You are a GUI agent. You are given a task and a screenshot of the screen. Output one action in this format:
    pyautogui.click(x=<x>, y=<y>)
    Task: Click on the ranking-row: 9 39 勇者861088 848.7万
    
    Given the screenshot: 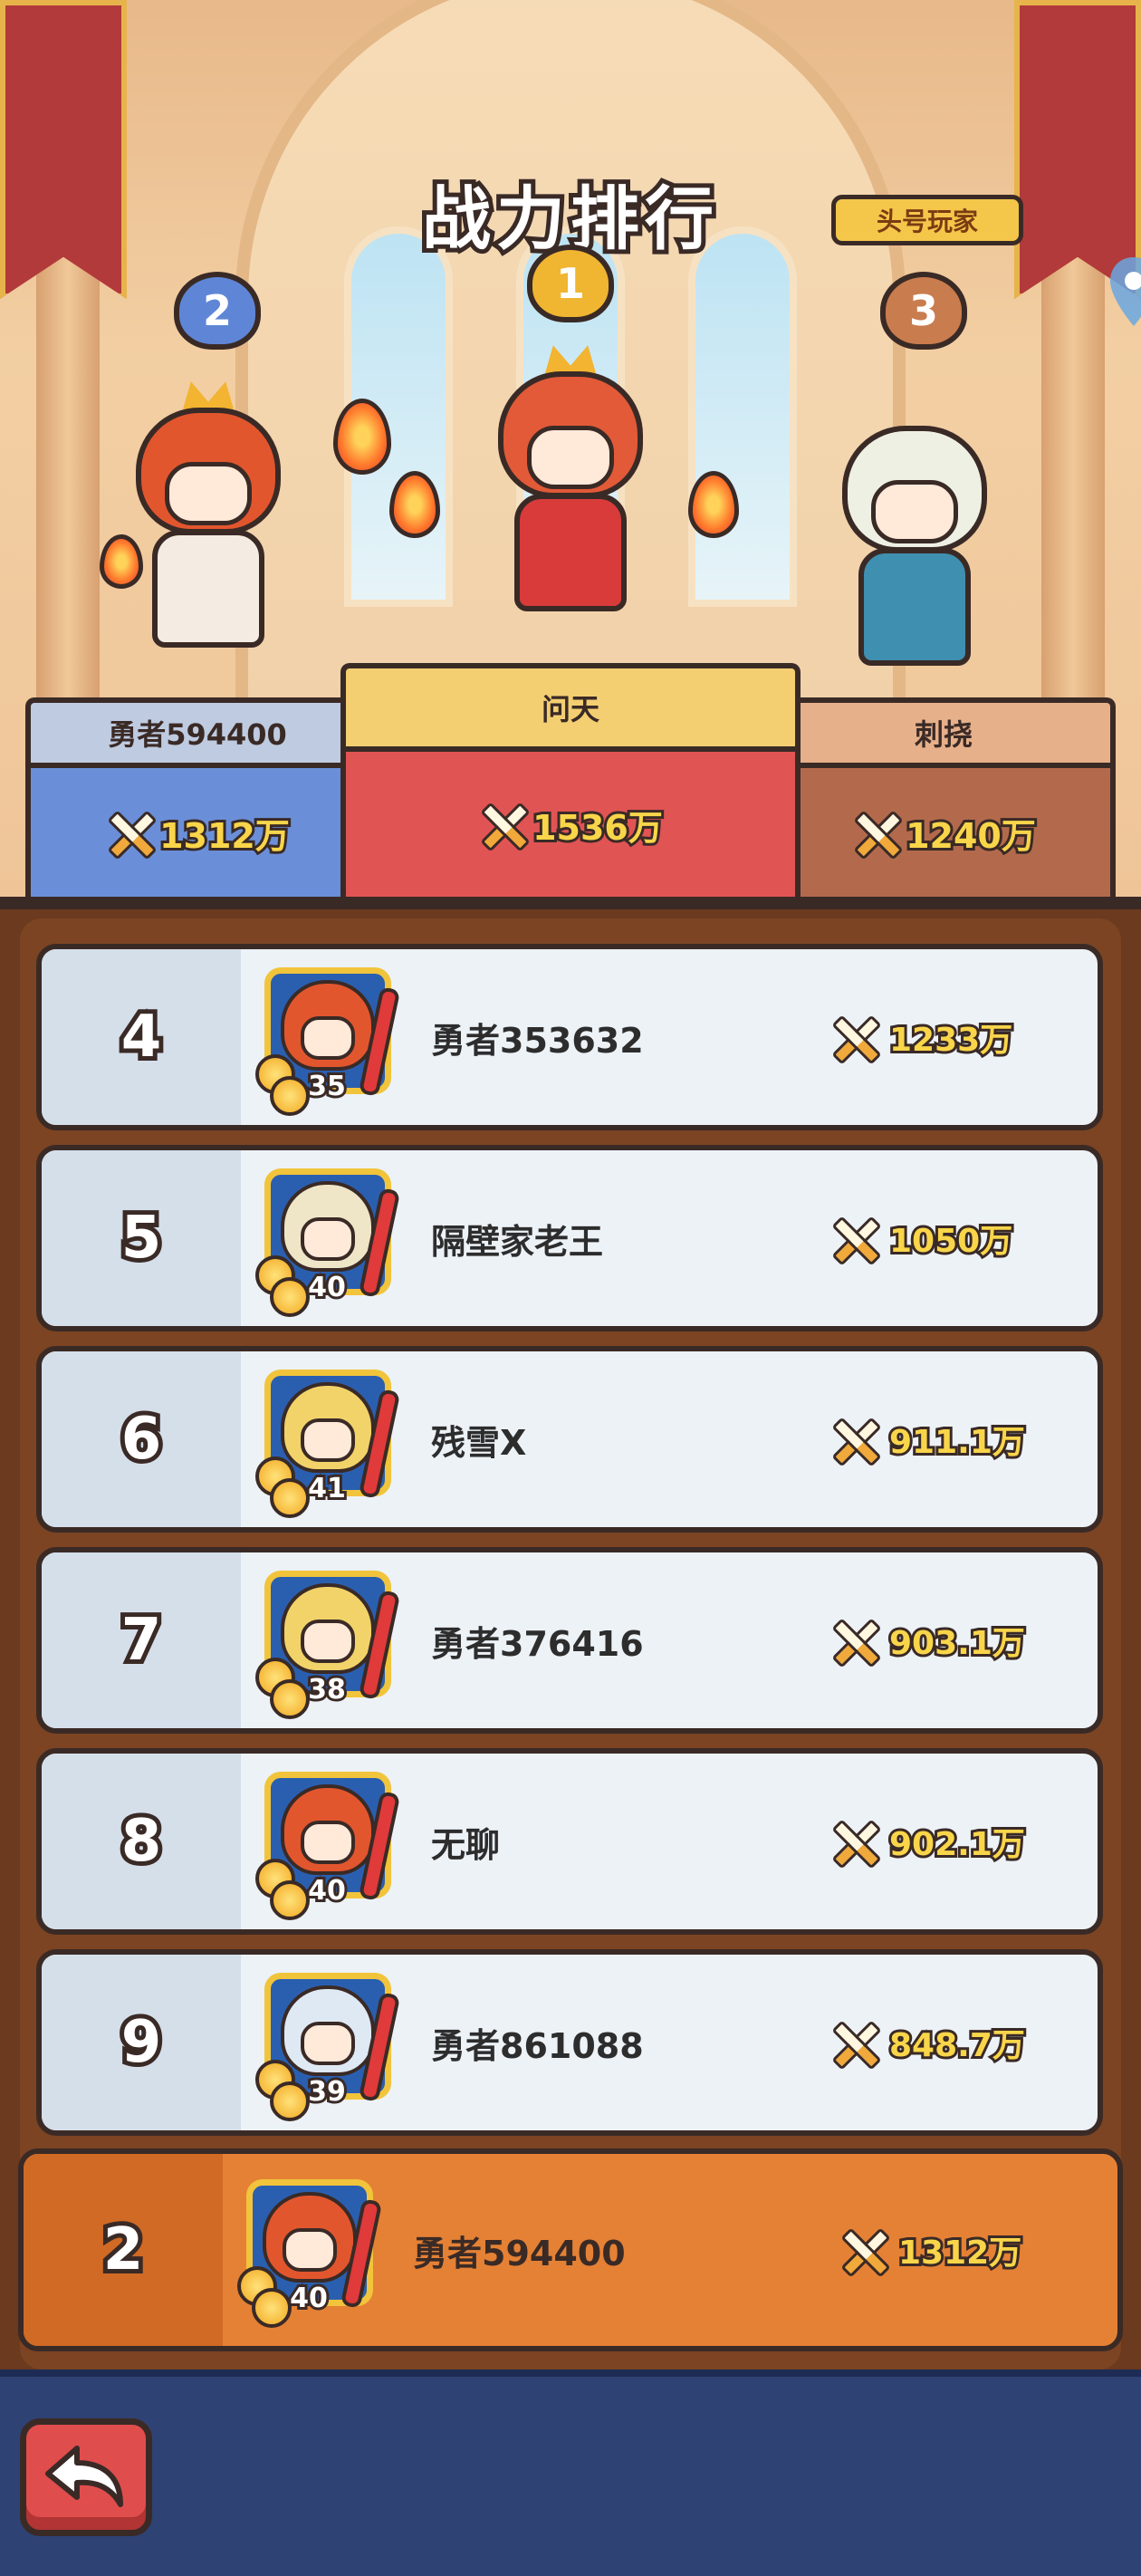 What is the action you would take?
    pyautogui.click(x=569, y=2042)
    